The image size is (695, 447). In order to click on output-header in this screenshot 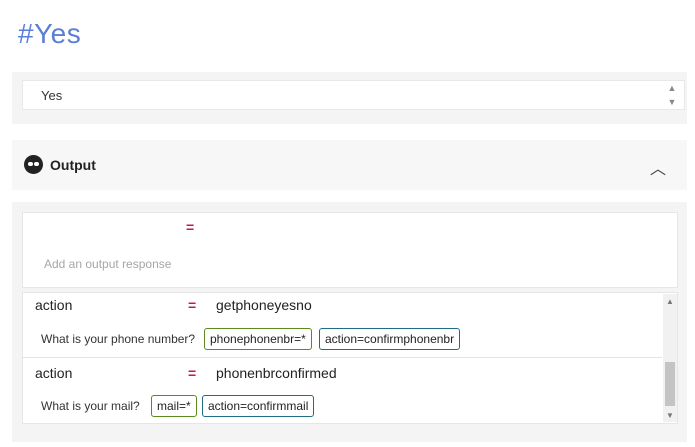, I will do `click(349, 165)`.